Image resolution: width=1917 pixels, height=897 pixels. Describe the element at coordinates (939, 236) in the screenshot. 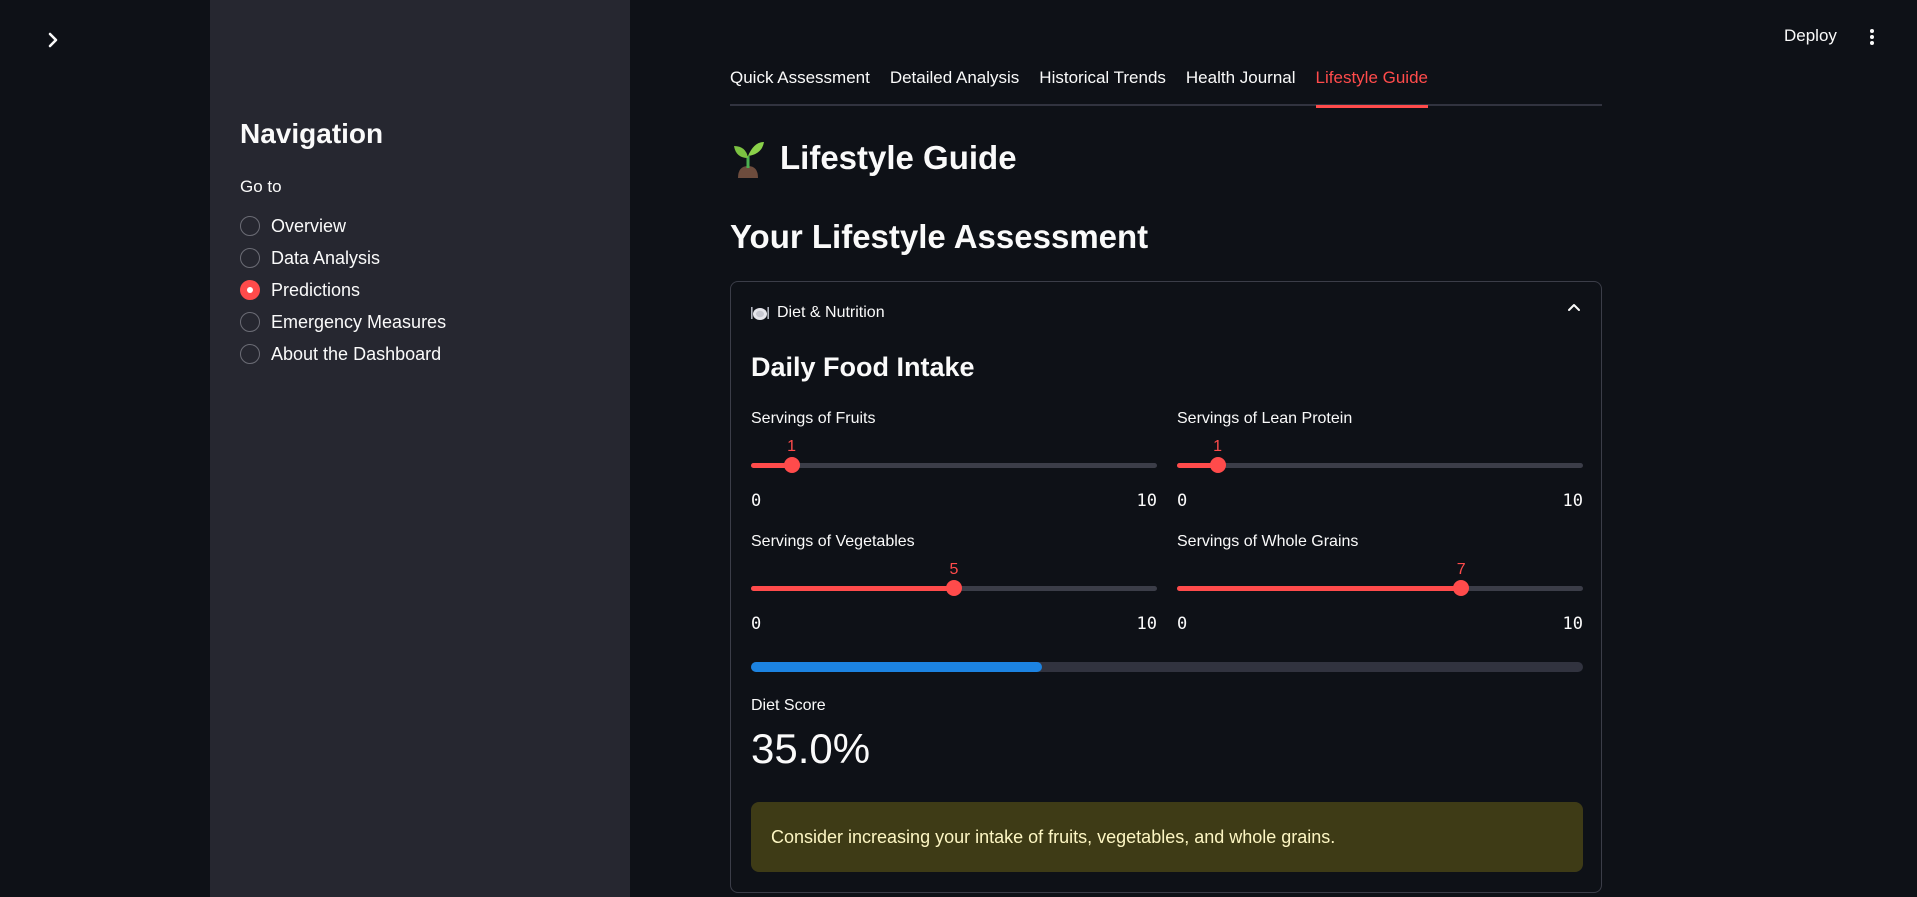

I see `section-title: Your Lifestyle Assessment` at that location.